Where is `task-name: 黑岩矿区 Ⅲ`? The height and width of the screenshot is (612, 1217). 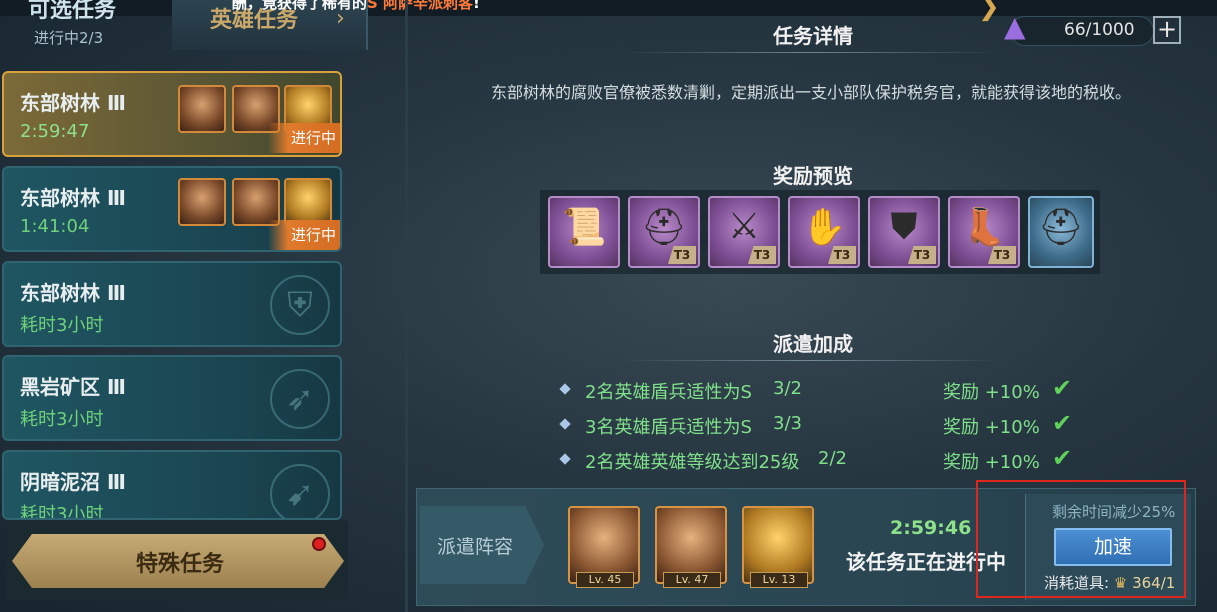
task-name: 黑岩矿区 Ⅲ is located at coordinates (73, 387).